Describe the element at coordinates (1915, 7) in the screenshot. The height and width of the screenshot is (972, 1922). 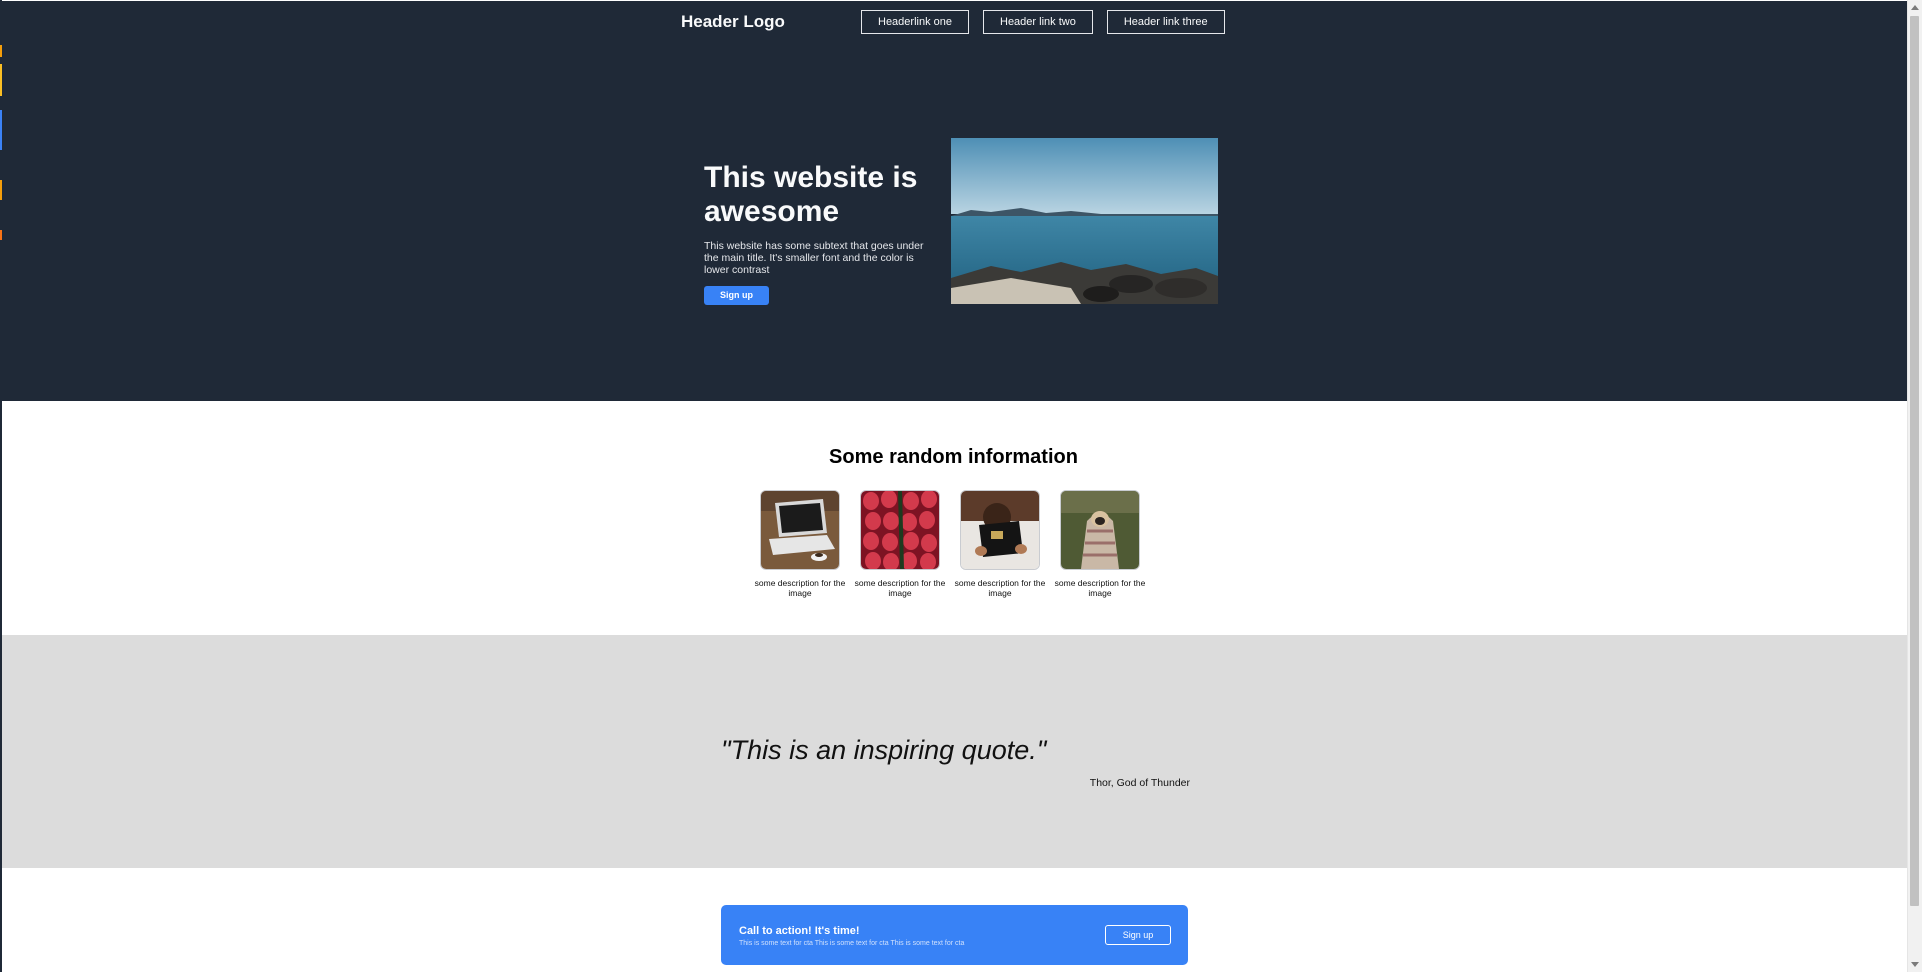
I see `scroll-up-arrow-icon` at that location.